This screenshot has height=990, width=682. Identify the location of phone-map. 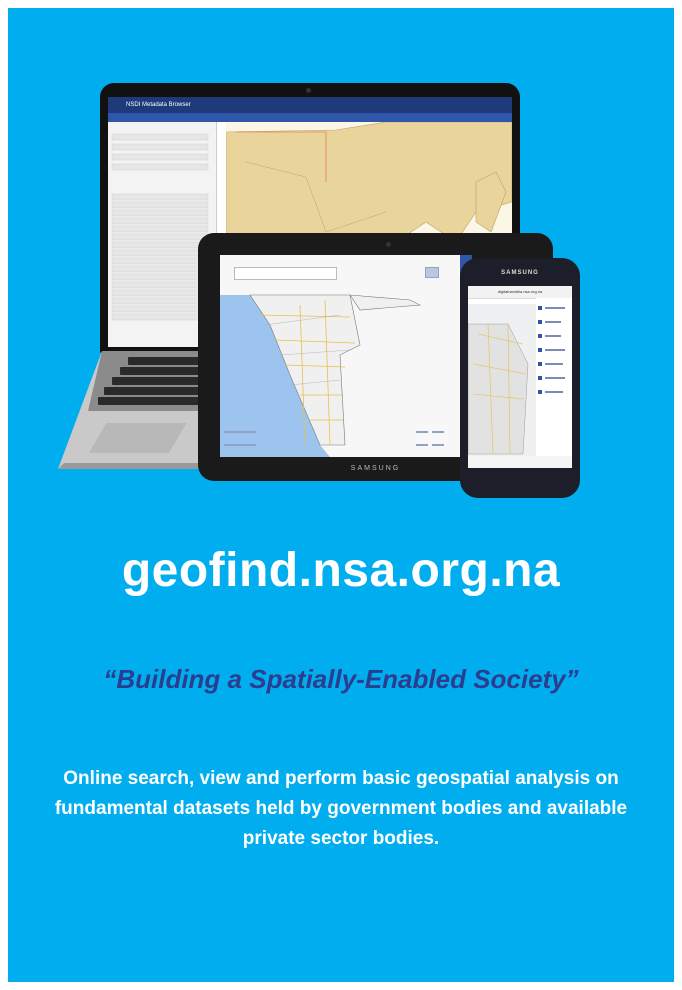
(502, 380).